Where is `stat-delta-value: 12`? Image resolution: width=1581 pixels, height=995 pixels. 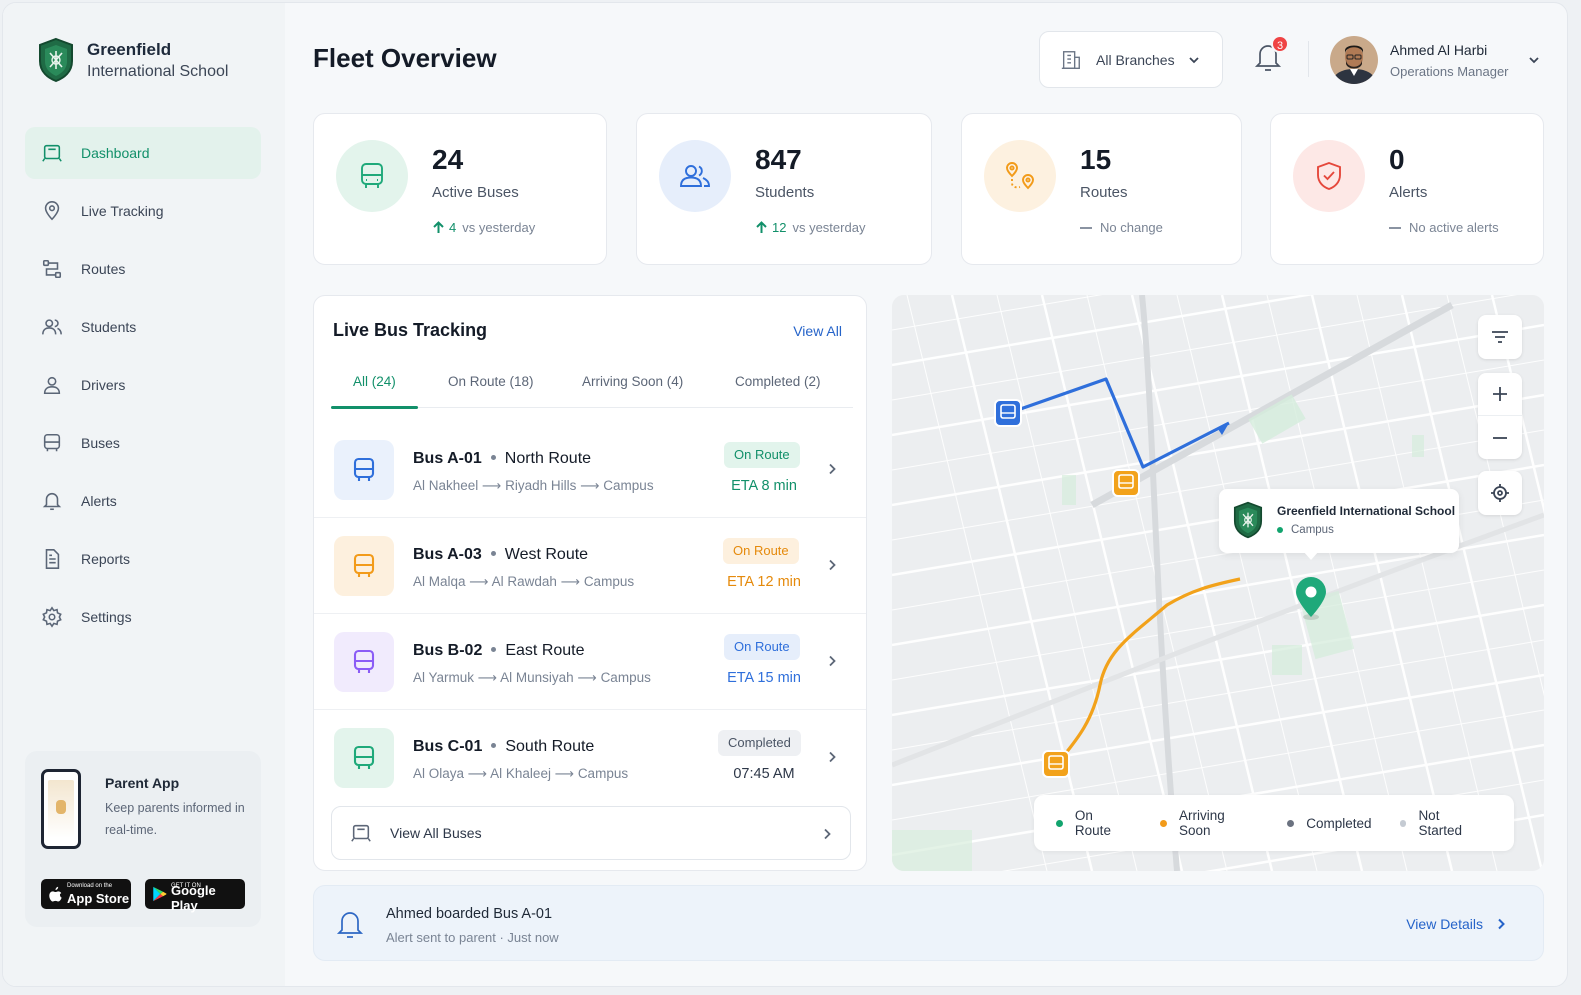
stat-delta-value: 12 is located at coordinates (779, 227).